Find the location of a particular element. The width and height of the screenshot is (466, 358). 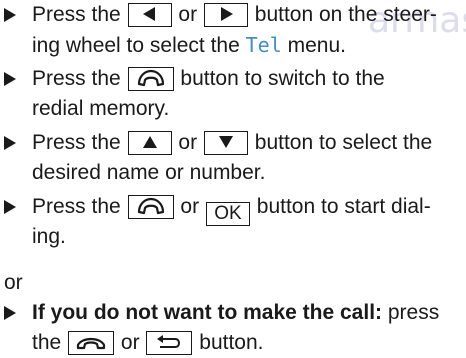

step-text: button to switch to the is located at coordinates (282, 78).